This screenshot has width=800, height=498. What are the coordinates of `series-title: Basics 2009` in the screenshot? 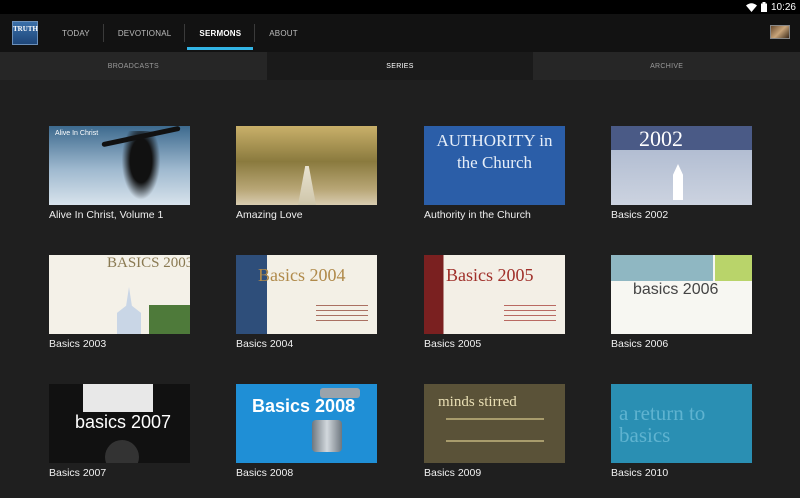 It's located at (453, 473).